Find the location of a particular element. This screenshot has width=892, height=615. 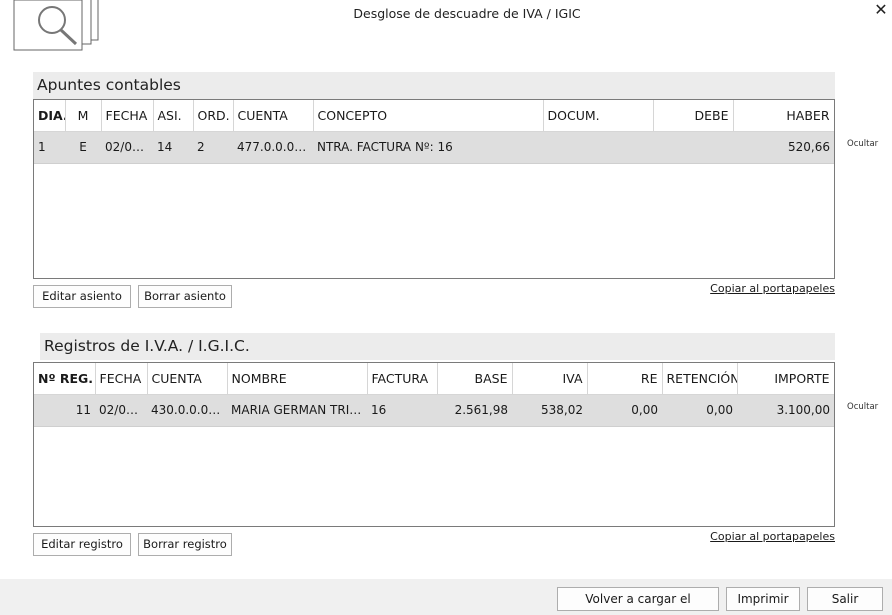

cell-ord: 2 is located at coordinates (213, 147).